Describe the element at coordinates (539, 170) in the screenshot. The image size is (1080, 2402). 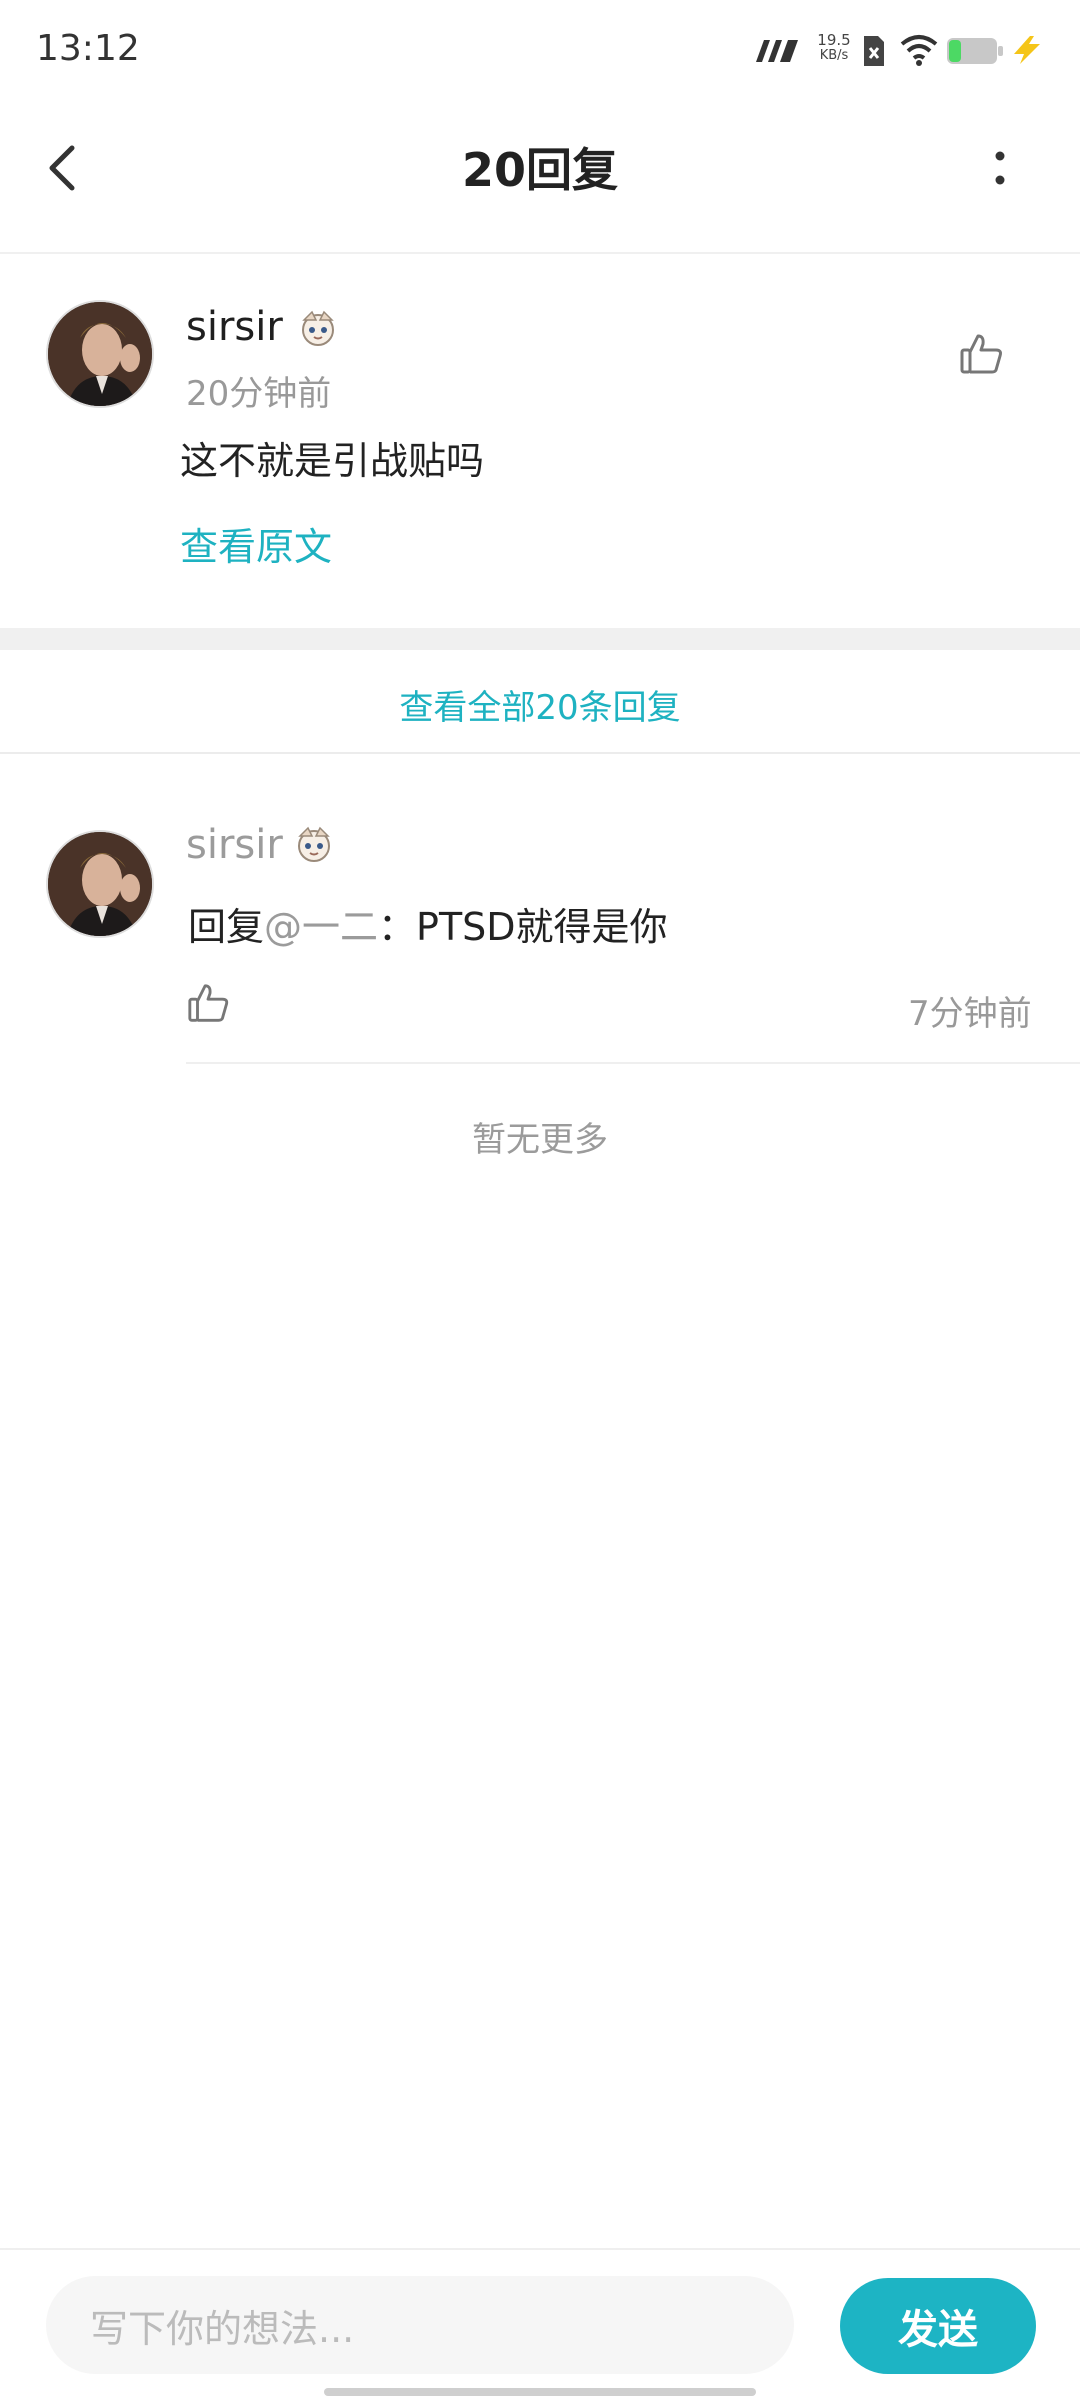
I see `page-title: 20回复` at that location.